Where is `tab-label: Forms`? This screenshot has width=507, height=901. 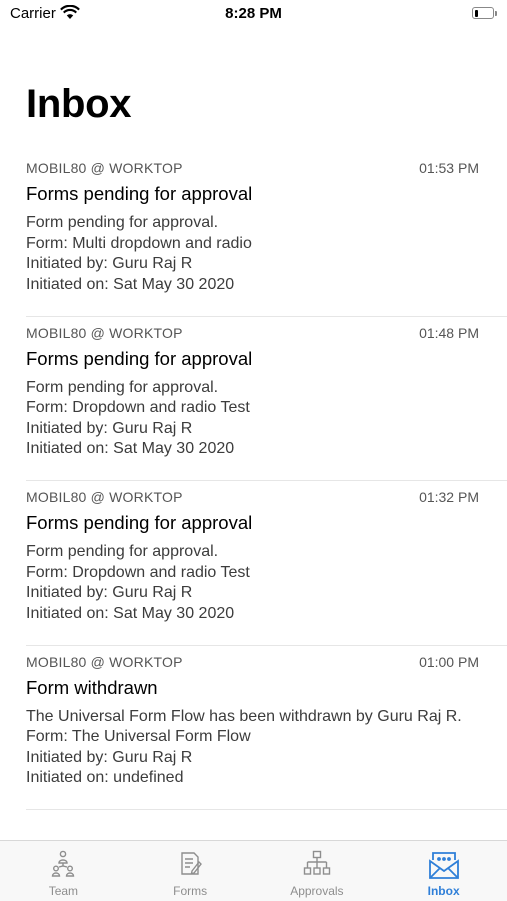
tab-label: Forms is located at coordinates (190, 891).